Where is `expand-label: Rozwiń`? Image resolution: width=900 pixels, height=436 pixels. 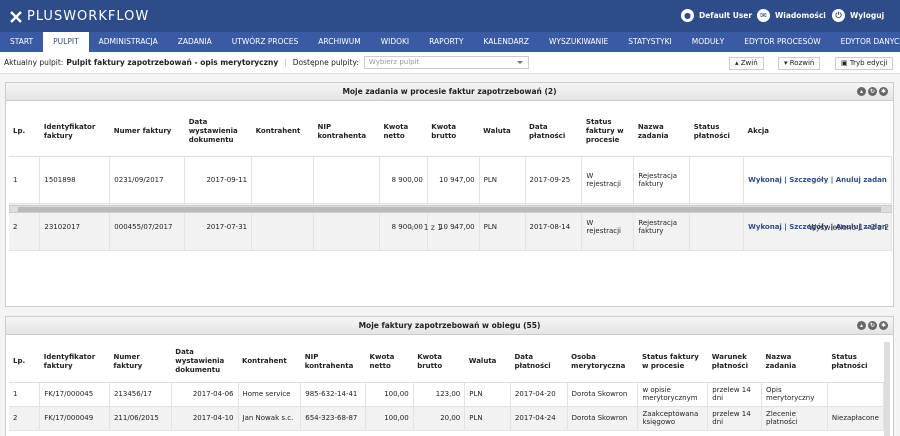
expand-label: Rozwiń is located at coordinates (802, 63).